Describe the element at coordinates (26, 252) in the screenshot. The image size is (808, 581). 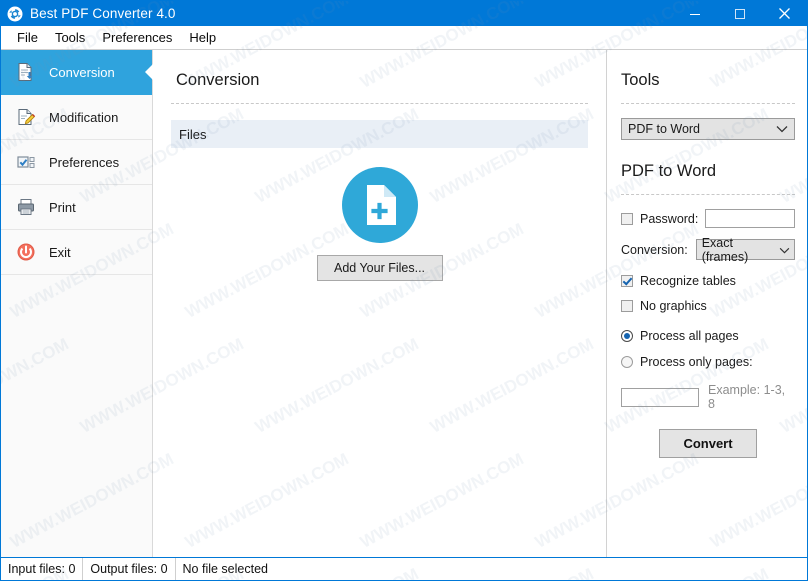
I see `power-icon` at that location.